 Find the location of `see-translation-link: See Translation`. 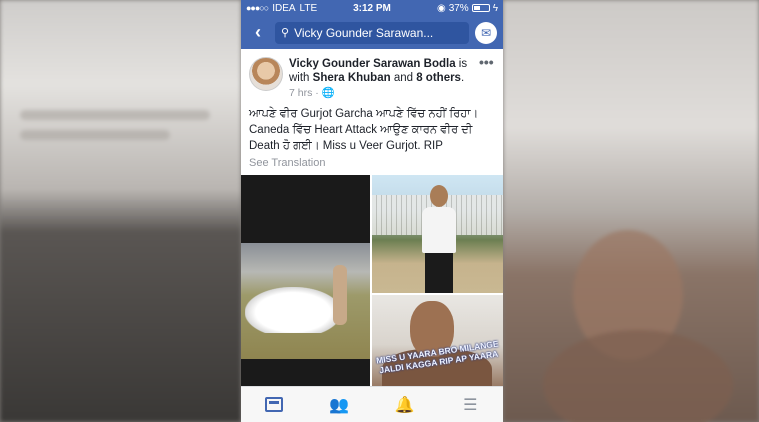

see-translation-link: See Translation is located at coordinates (372, 164).